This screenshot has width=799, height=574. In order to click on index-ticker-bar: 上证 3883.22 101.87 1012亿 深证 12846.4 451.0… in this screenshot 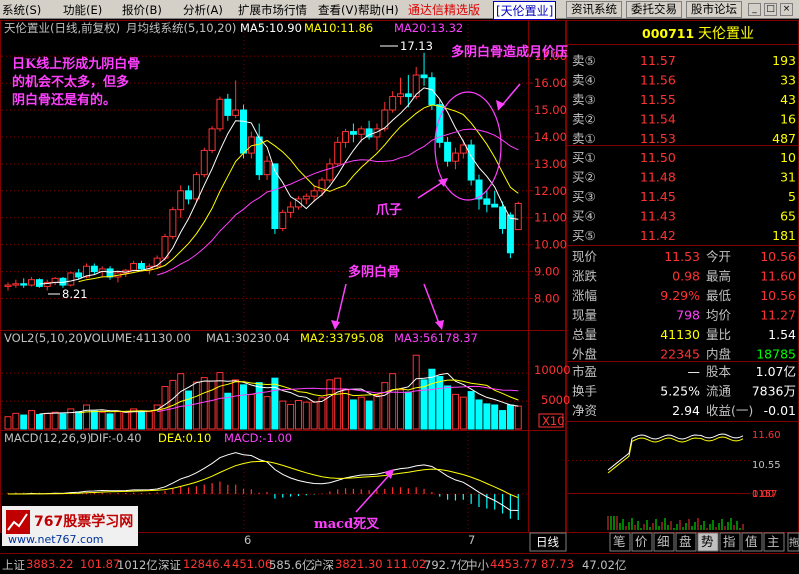, I will do `click(399, 563)`.